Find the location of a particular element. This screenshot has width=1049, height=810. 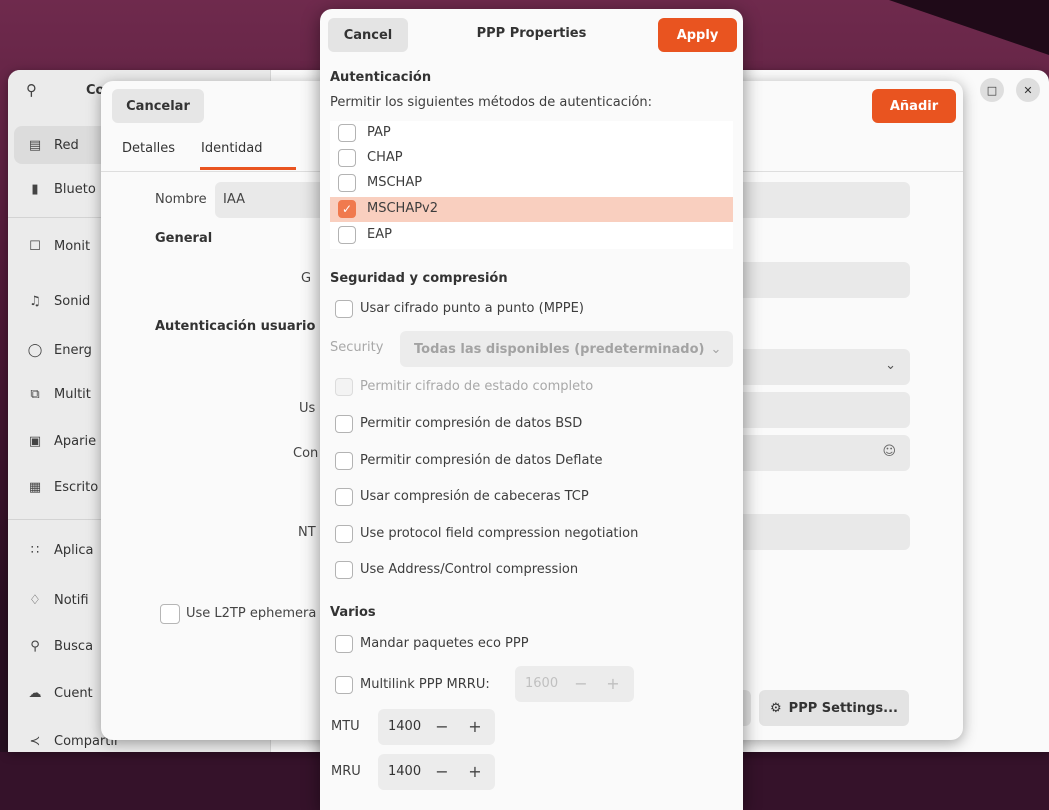

sidebar-item-buscar: ⚲ Busca is located at coordinates (54, 646).